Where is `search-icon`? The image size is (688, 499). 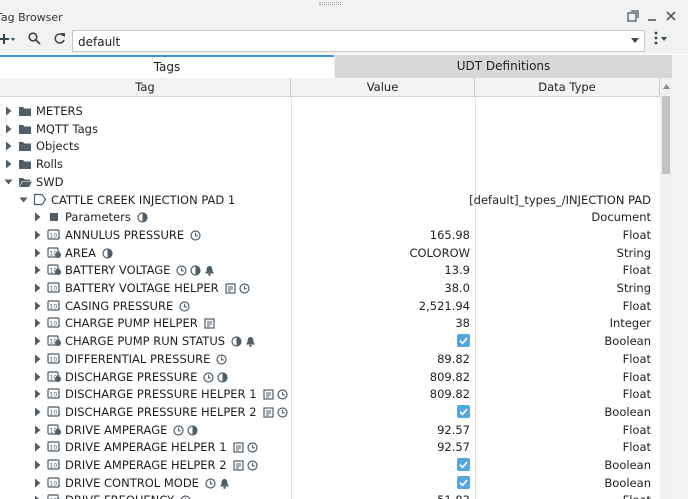 search-icon is located at coordinates (34, 42).